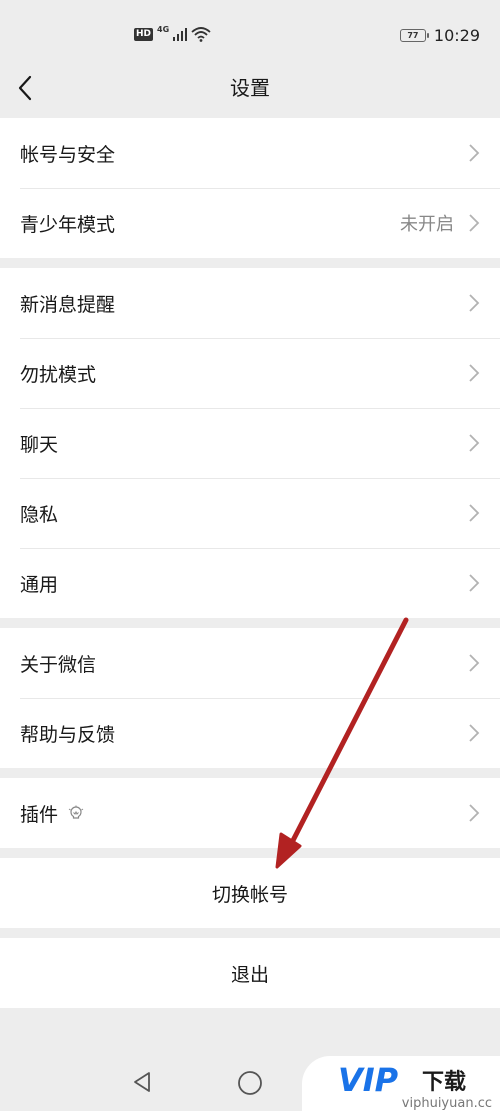 This screenshot has width=500, height=1111. I want to click on status-bar: HD 4G 77 10:29, so click(250, 36).